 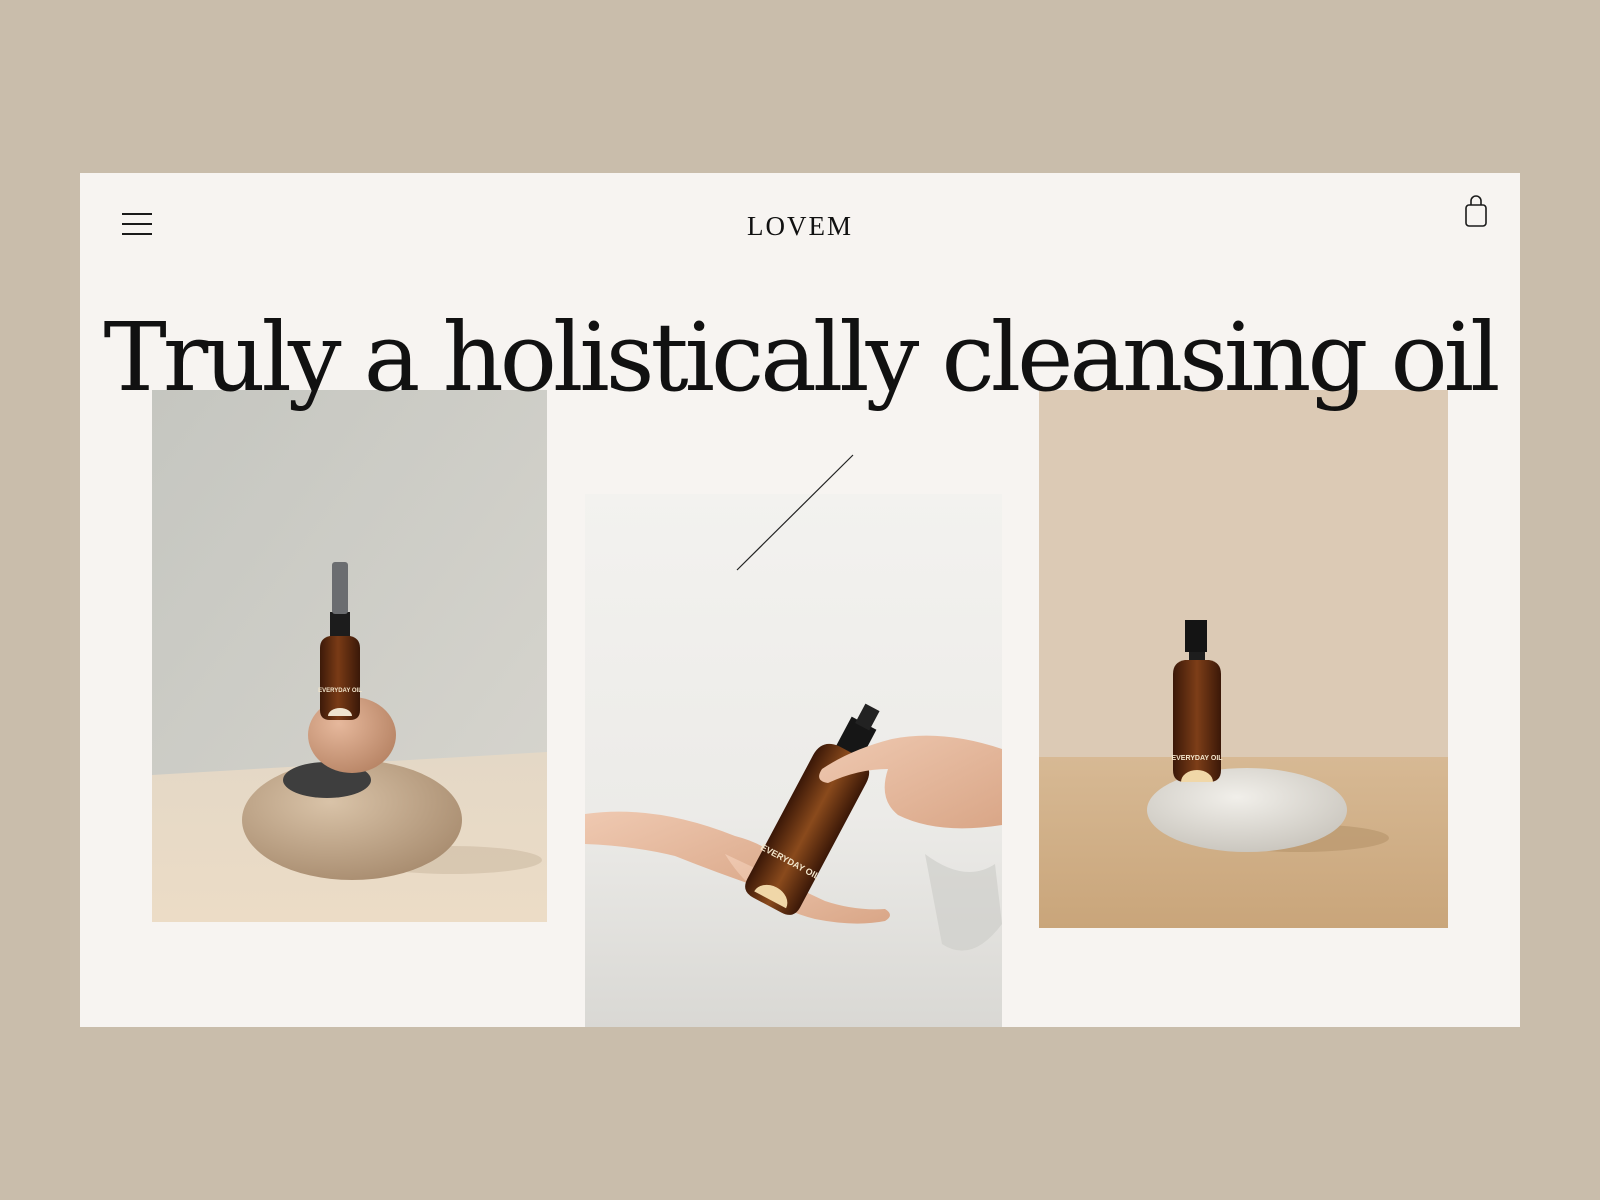 I want to click on product-photo-white-stone: EVERYDAY OIL, so click(x=1243, y=659).